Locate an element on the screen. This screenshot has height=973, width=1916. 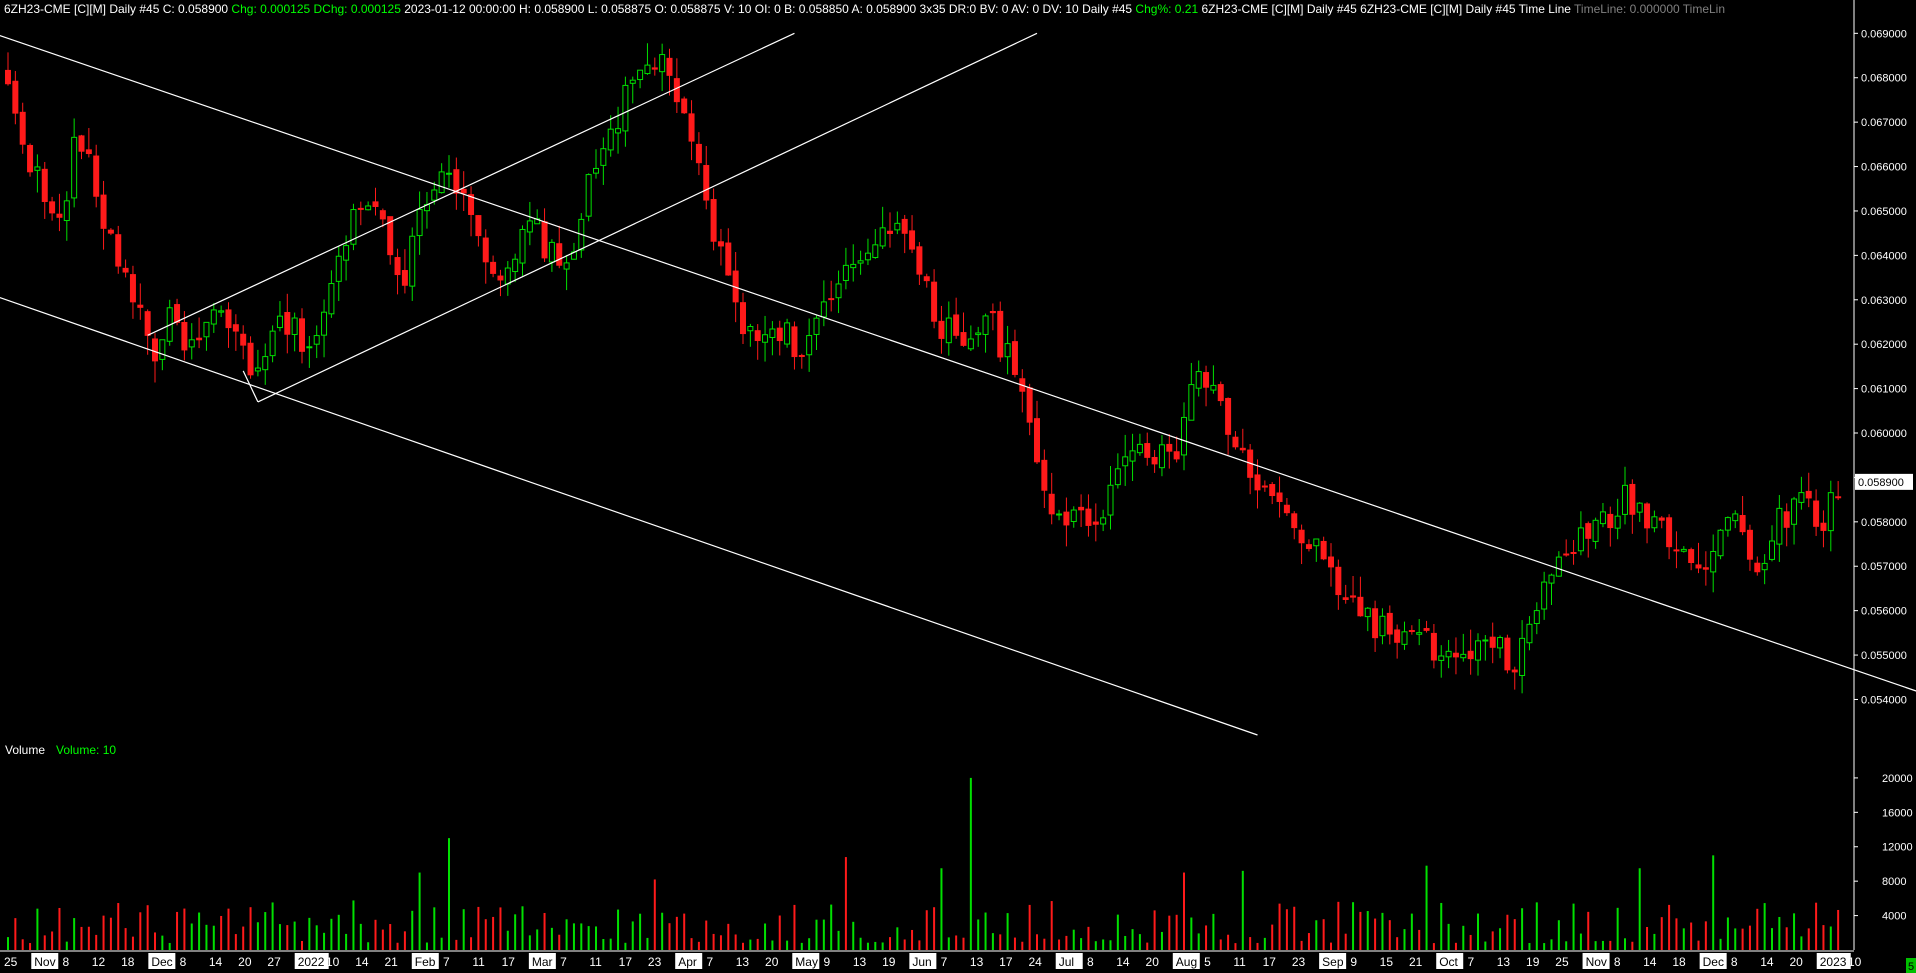
date-label: 9 is located at coordinates (1353, 962).